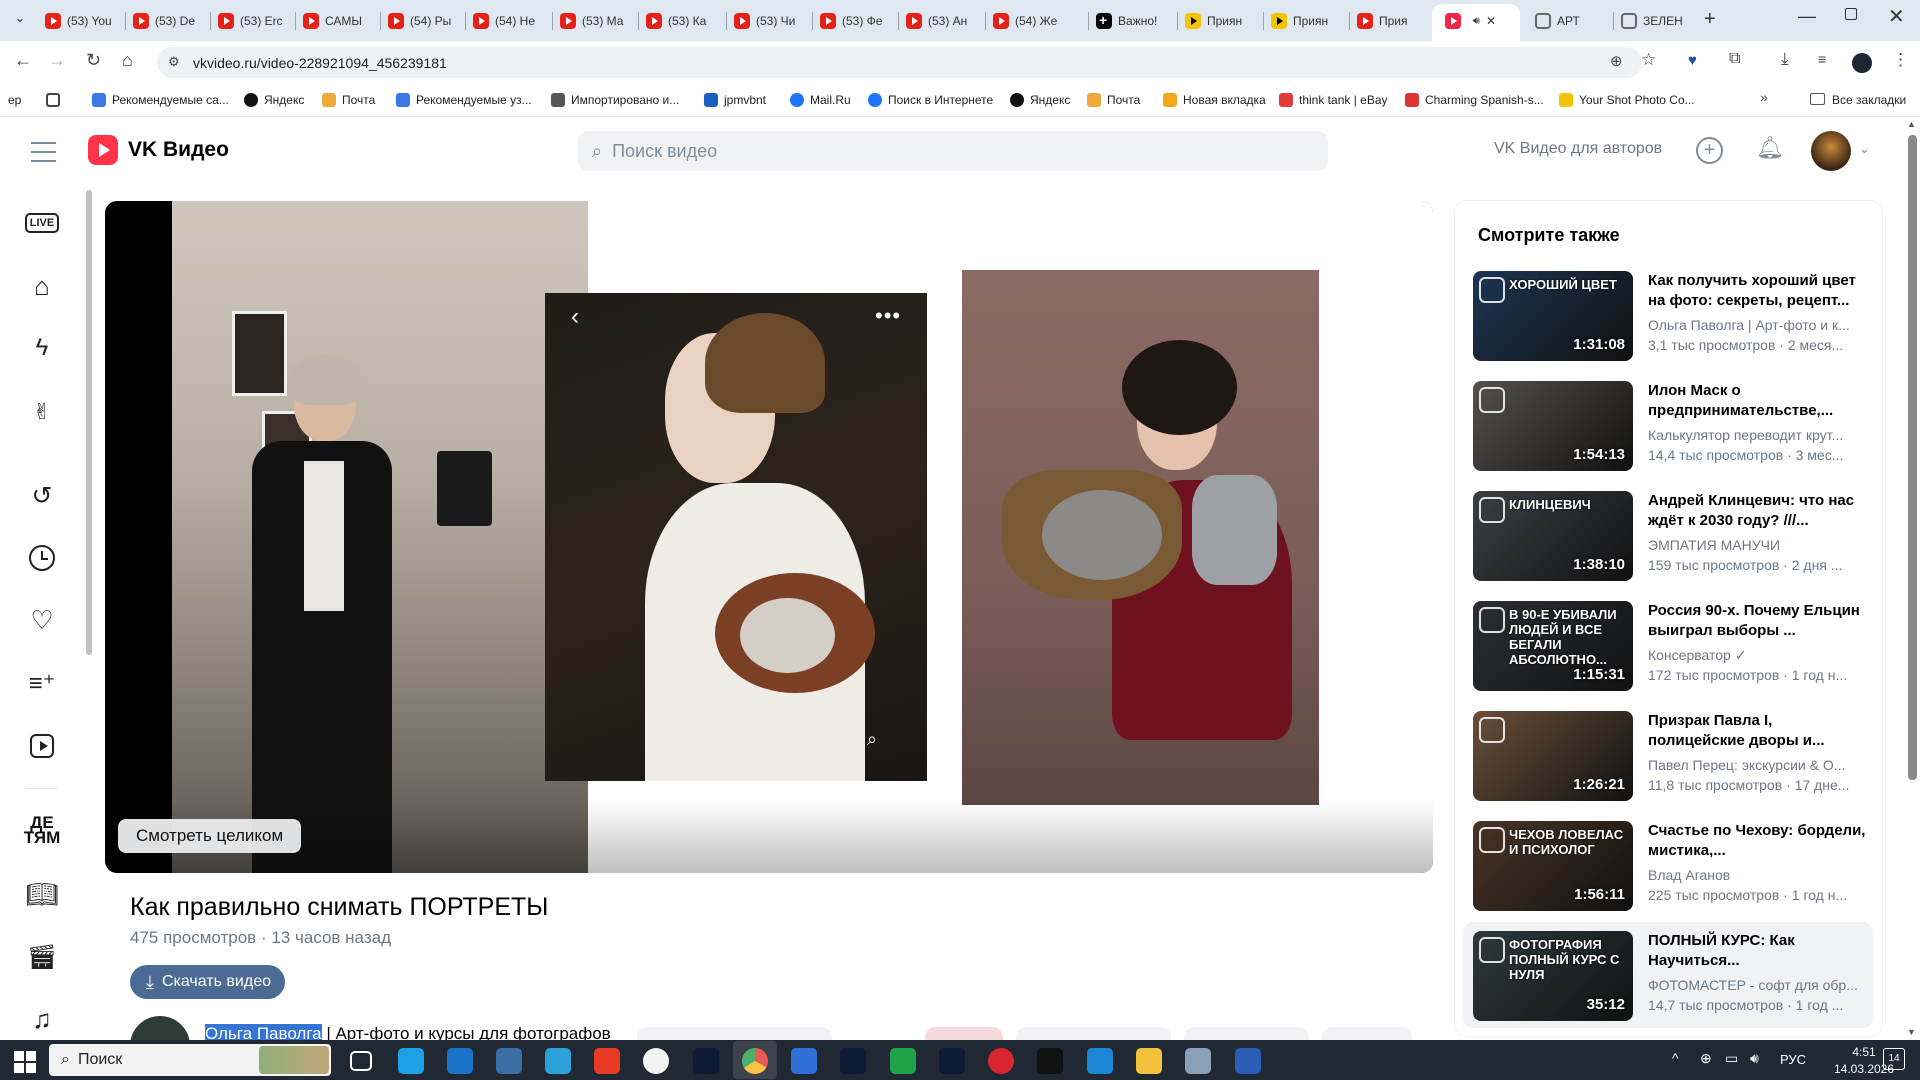  Describe the element at coordinates (1706, 1058) in the screenshot. I see `tray-network-icon: ⊕` at that location.